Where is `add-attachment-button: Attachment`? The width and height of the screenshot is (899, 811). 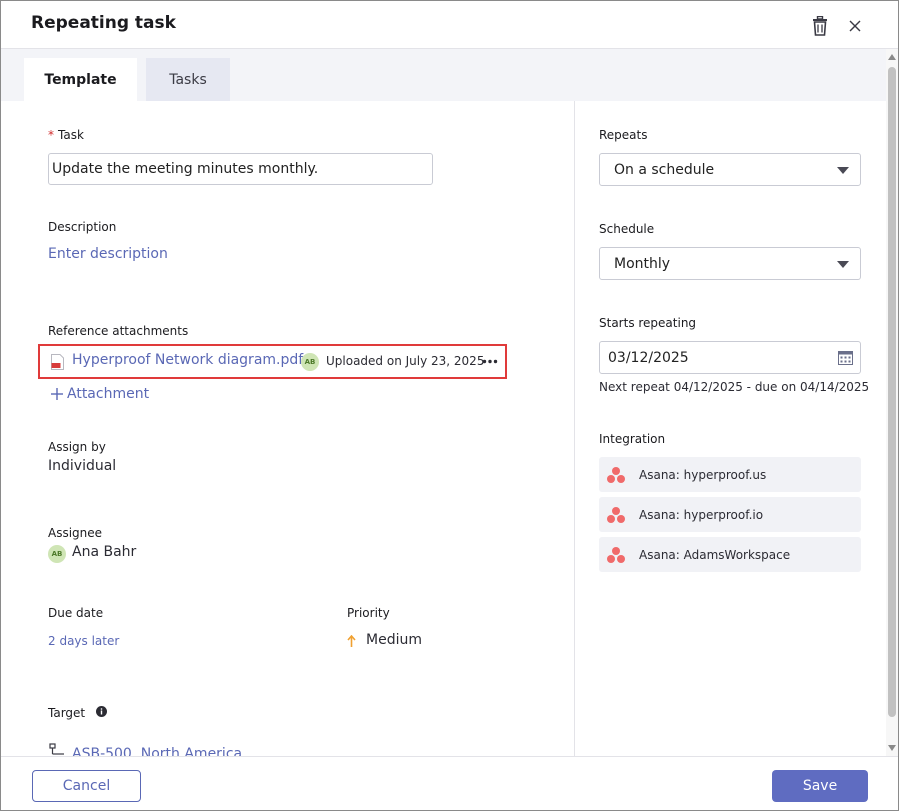 add-attachment-button: Attachment is located at coordinates (100, 394).